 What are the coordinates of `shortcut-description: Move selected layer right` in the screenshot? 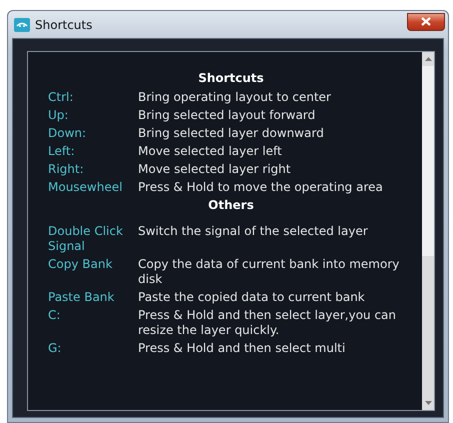 It's located at (215, 169).